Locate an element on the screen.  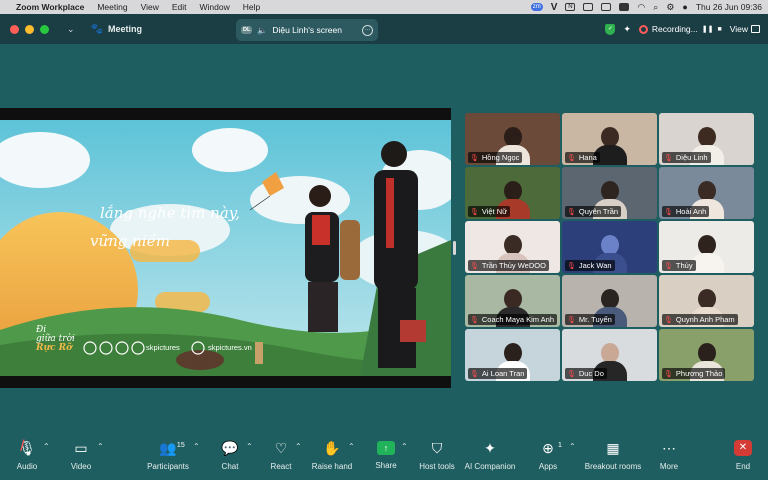
chat-bubble-icon: 💬 is located at coordinates (230, 448).